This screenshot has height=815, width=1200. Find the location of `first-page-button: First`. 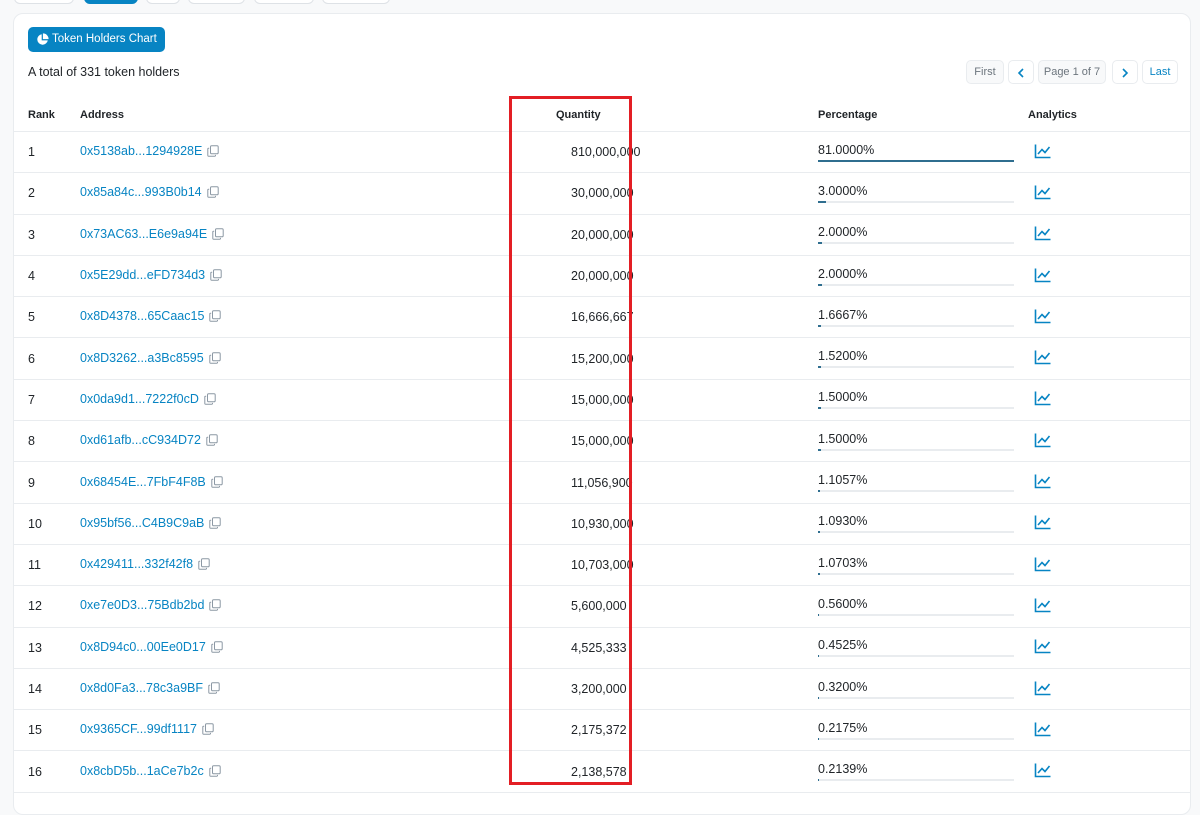

first-page-button: First is located at coordinates (985, 72).